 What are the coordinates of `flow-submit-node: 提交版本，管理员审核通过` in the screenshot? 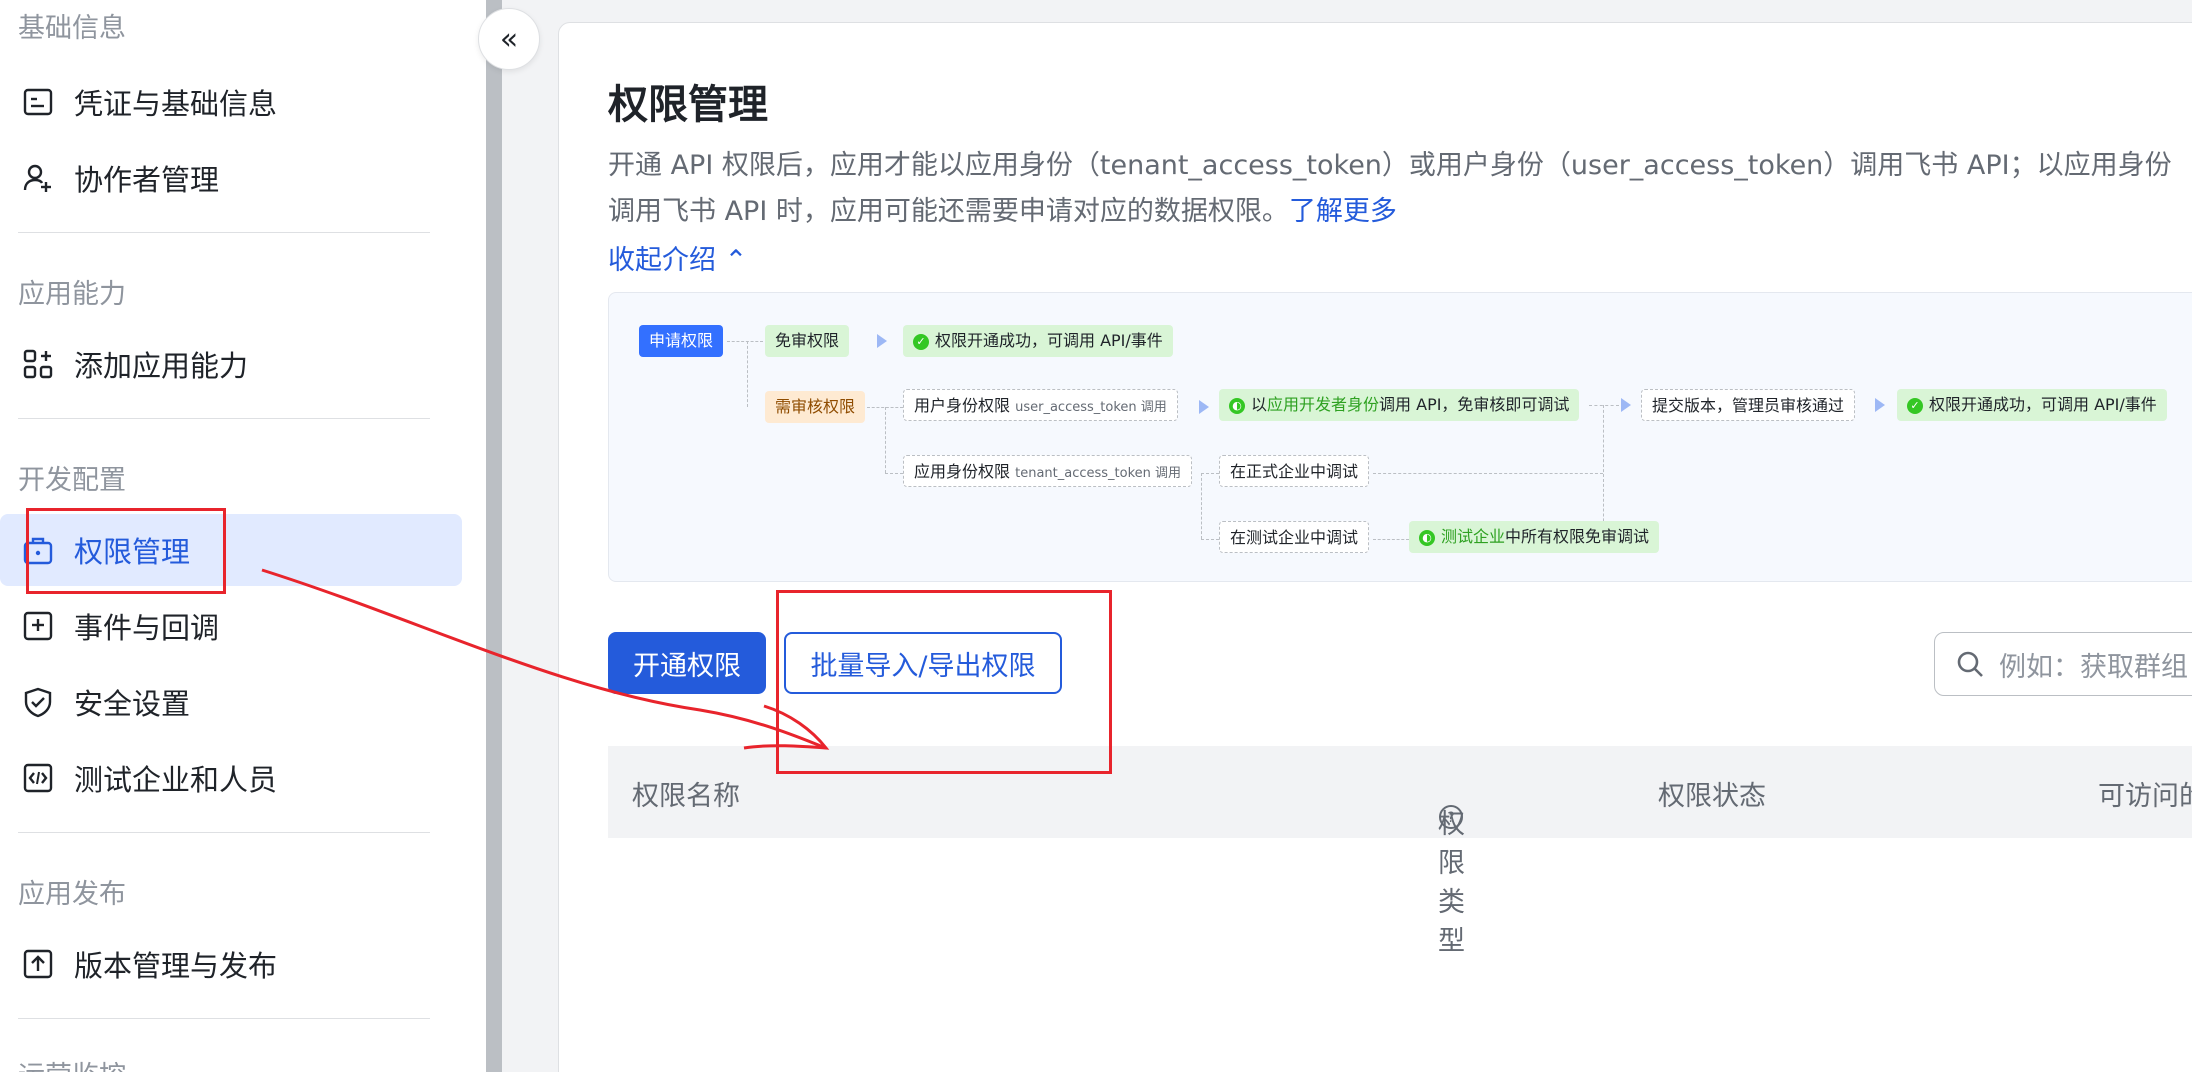 It's located at (1748, 405).